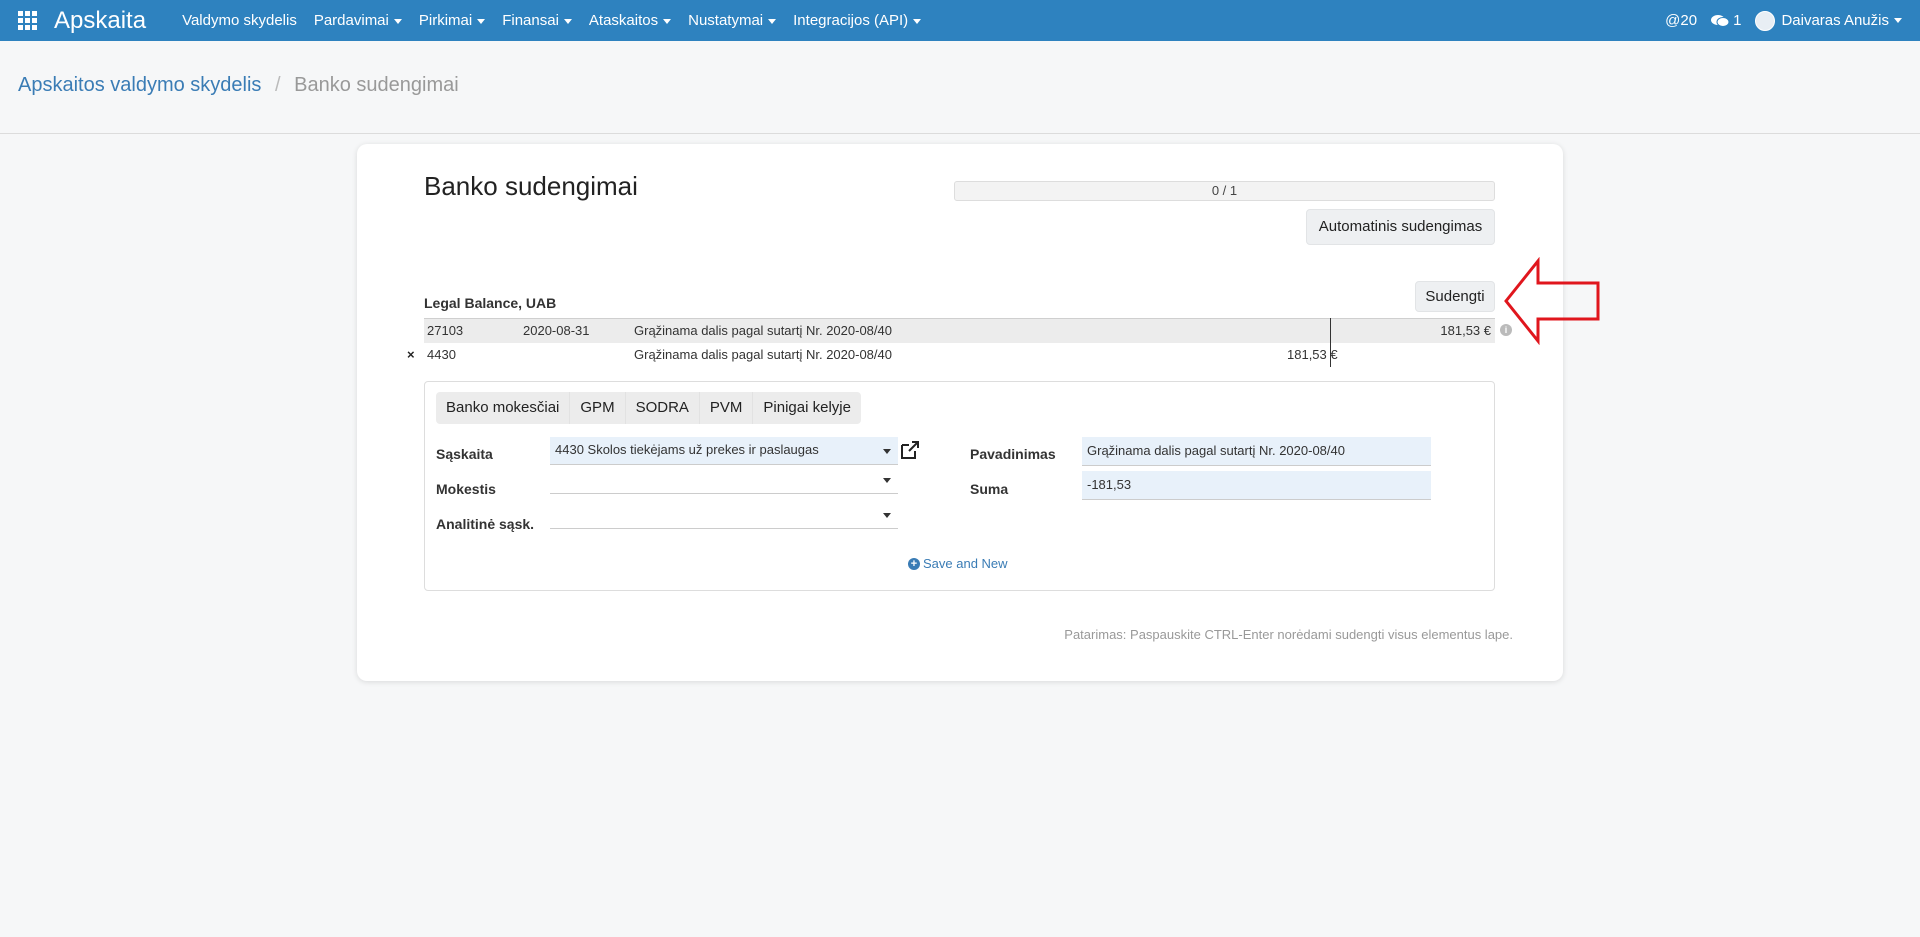  I want to click on nav-dashboard: Valdymo skydelis, so click(239, 20).